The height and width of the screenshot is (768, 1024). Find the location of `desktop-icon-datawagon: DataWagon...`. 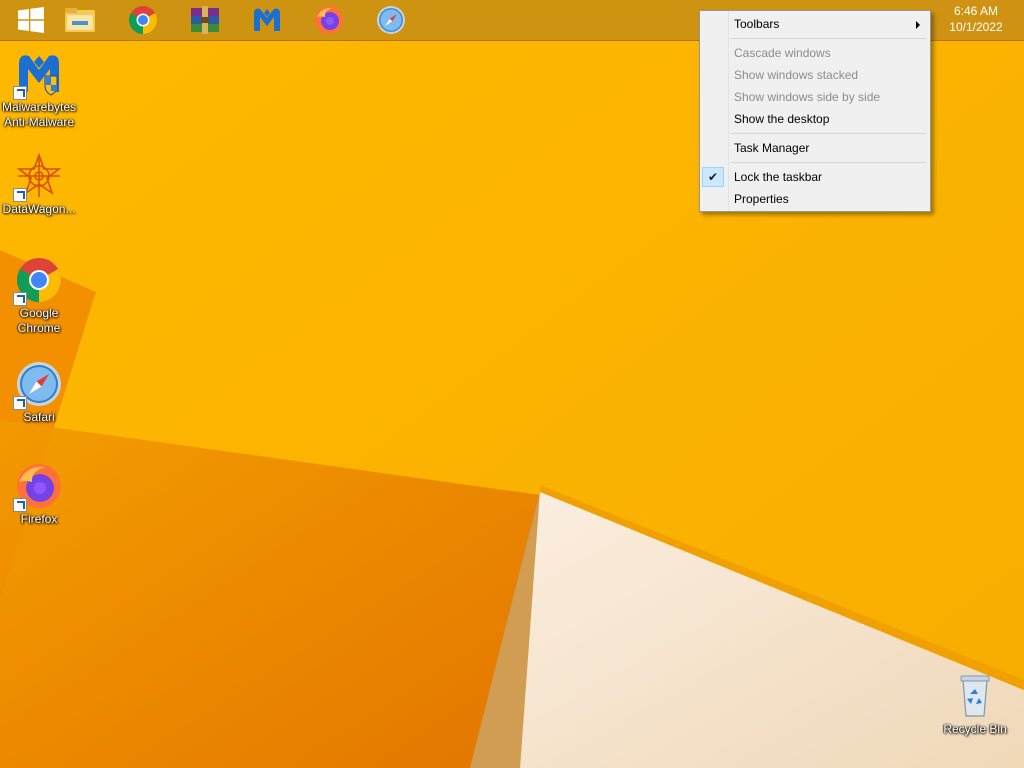

desktop-icon-datawagon: DataWagon... is located at coordinates (39, 184).